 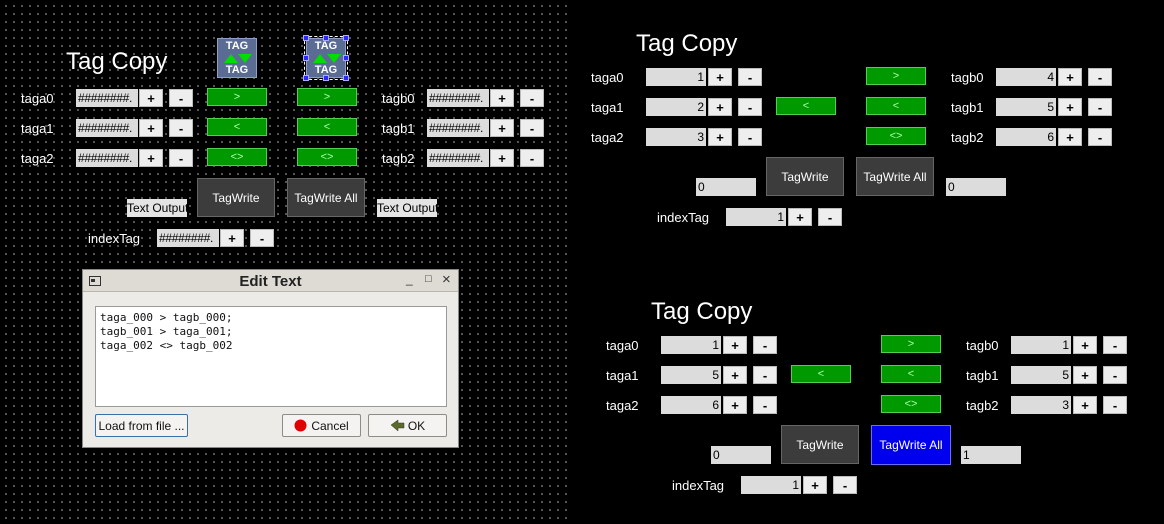 What do you see at coordinates (750, 107) in the screenshot?
I see `r1-taga1-minus-button: -` at bounding box center [750, 107].